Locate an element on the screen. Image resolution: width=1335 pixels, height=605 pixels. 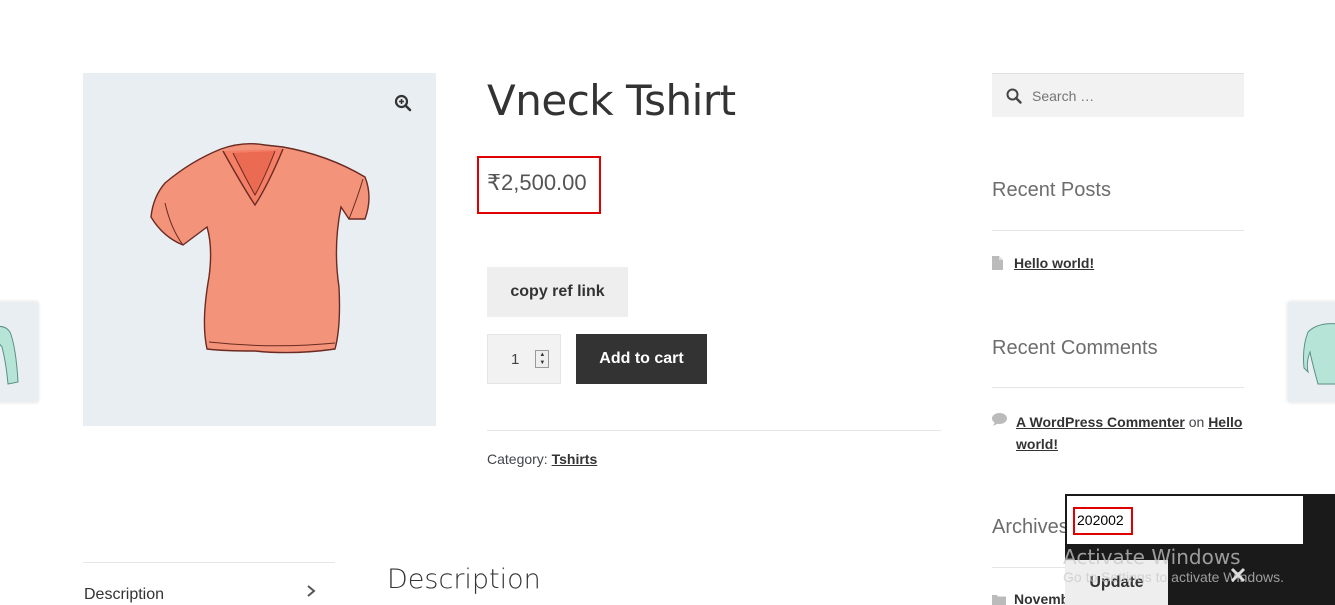
chevron-right-icon is located at coordinates (311, 593).